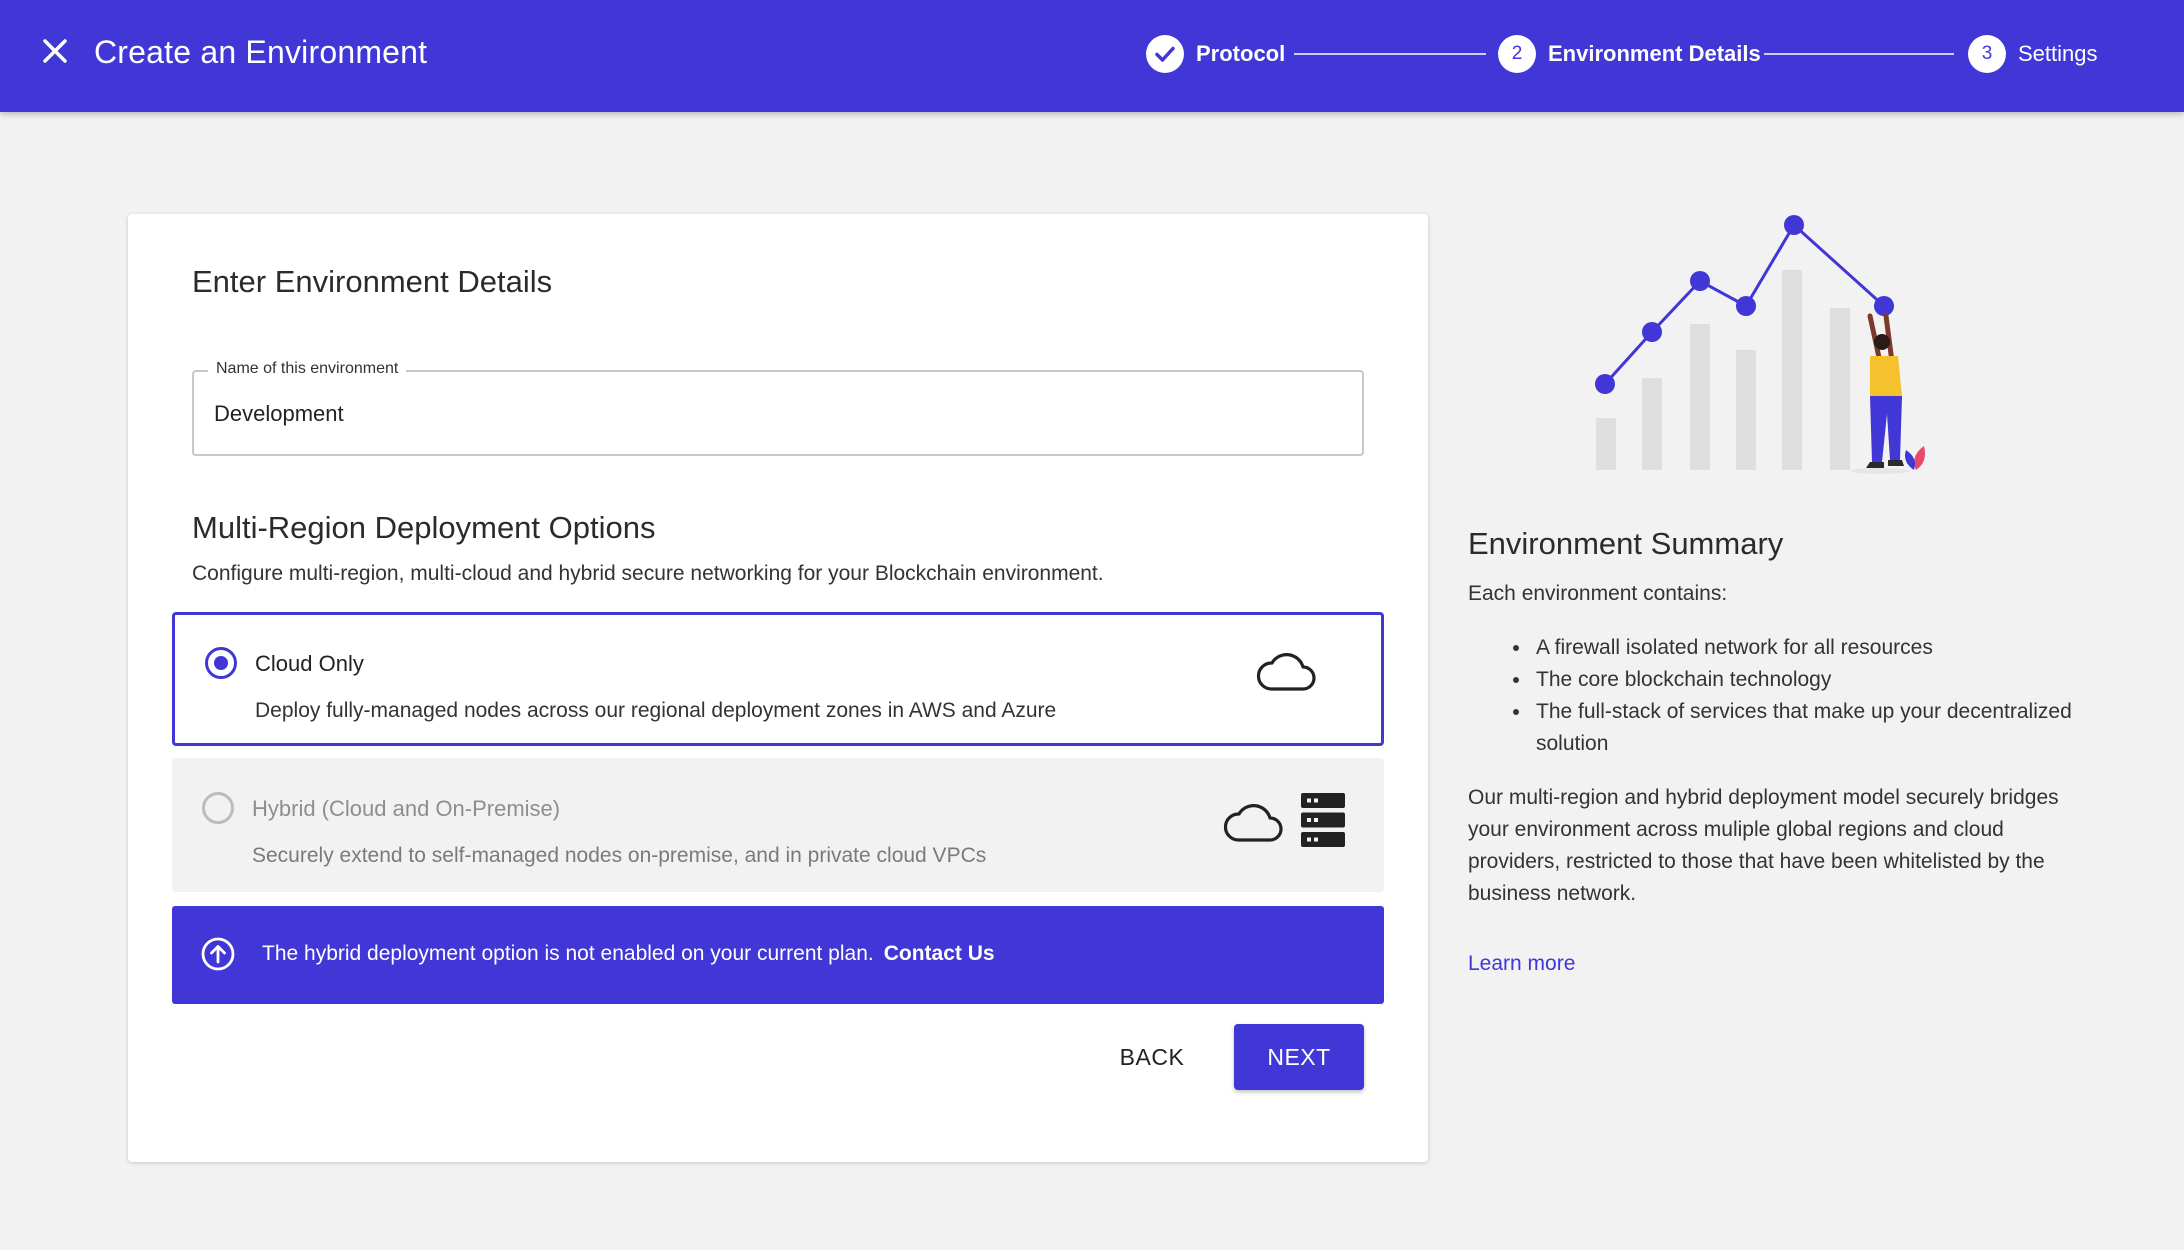 Image resolution: width=2184 pixels, height=1250 pixels. I want to click on radio-hybrid, so click(218, 808).